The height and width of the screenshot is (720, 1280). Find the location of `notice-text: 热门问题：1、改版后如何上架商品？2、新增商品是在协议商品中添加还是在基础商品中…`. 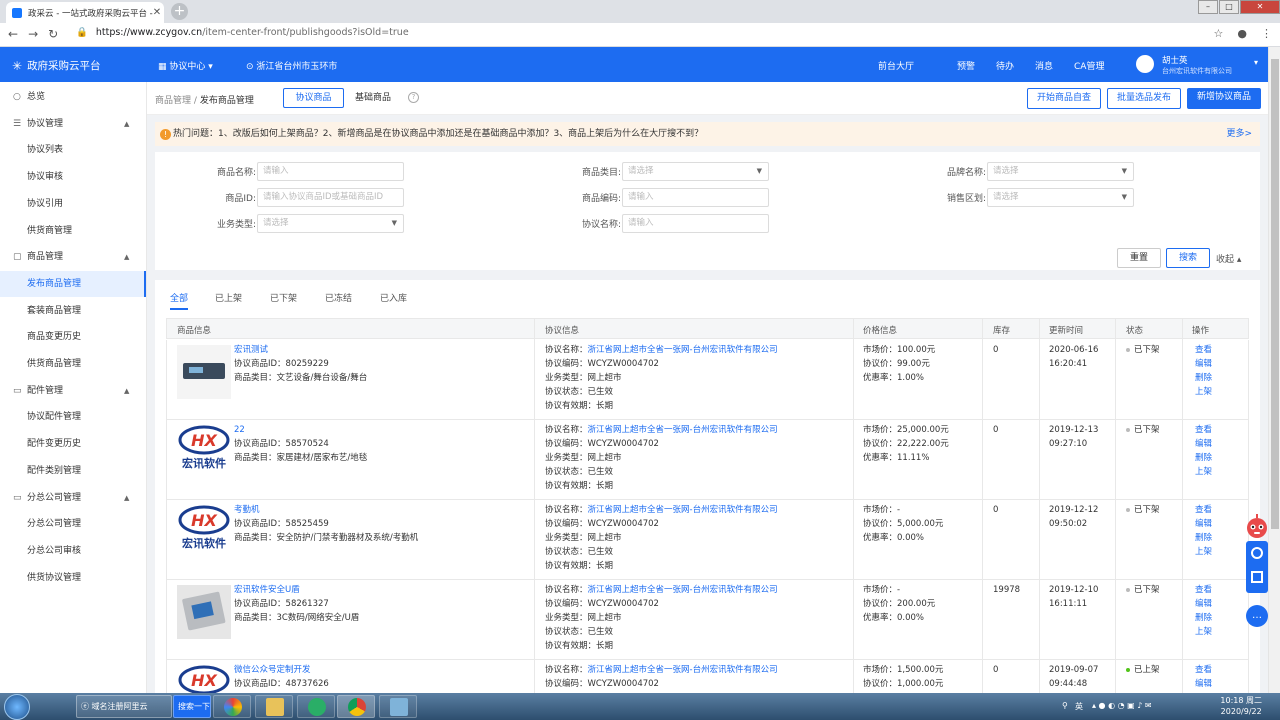

notice-text: 热门问题：1、改版后如何上架商品？2、新增商品是在协议商品中添加还是在基础商品中… is located at coordinates (438, 134).